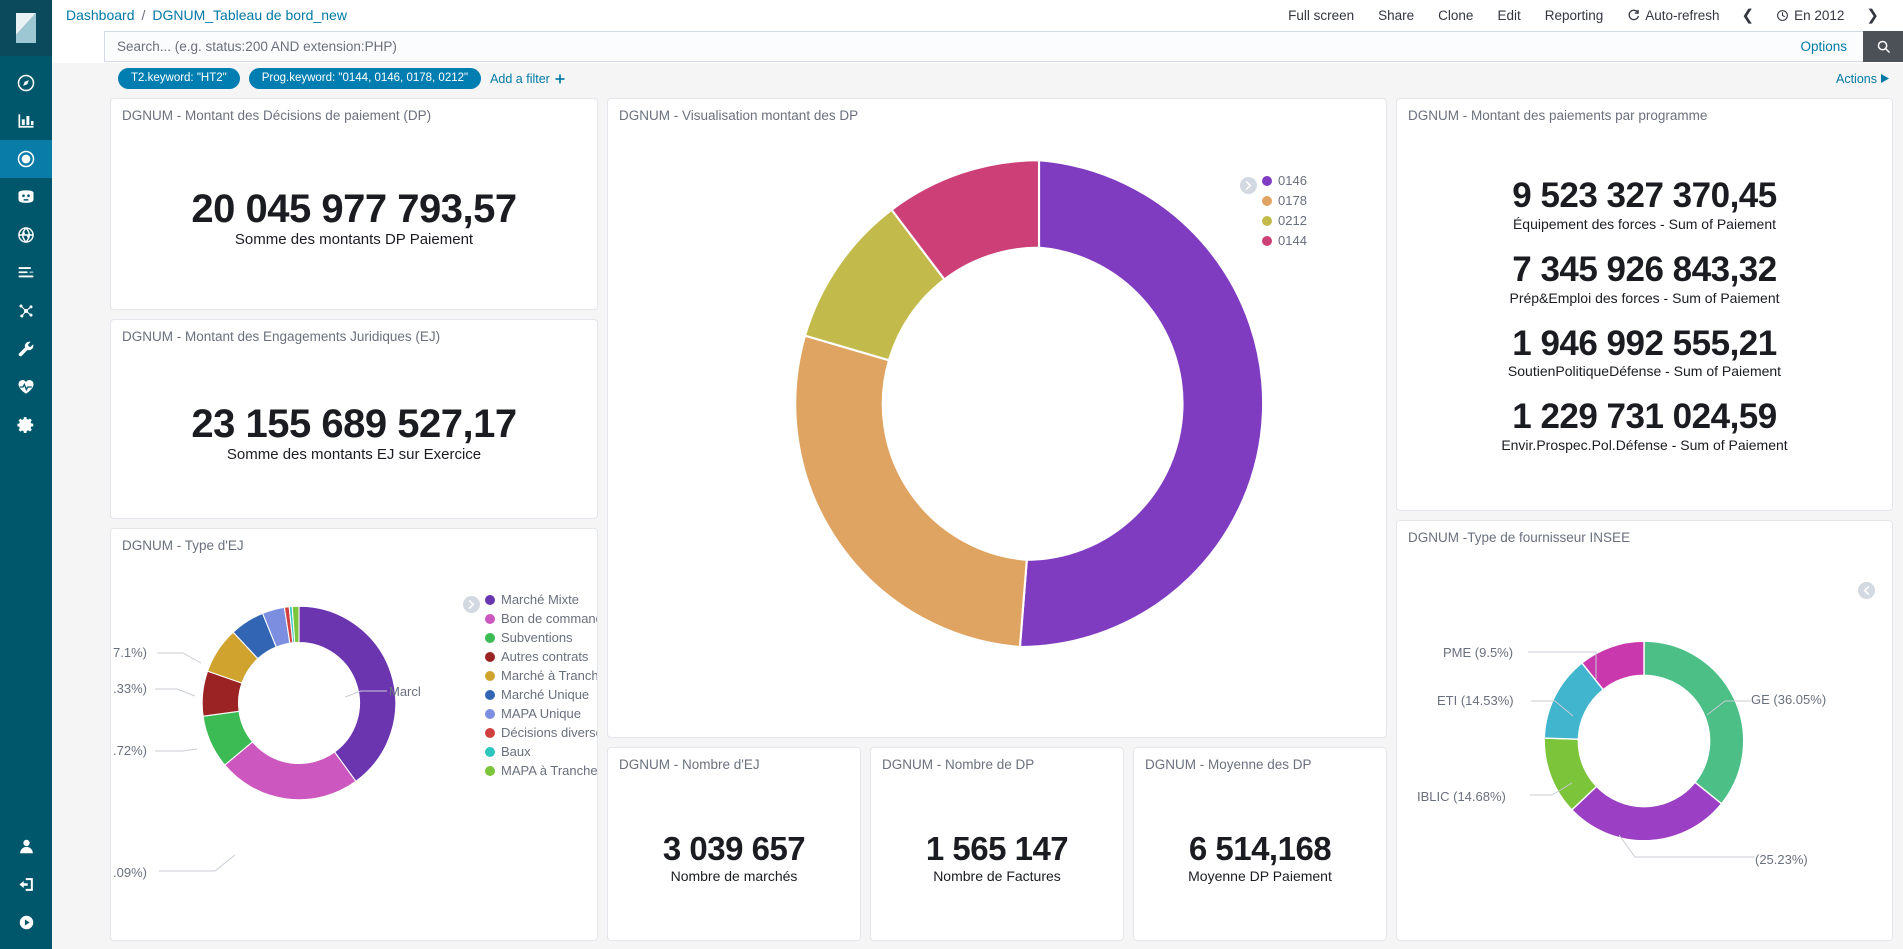  Describe the element at coordinates (1284, 200) in the screenshot. I see `legend-item-0178: 0178` at that location.